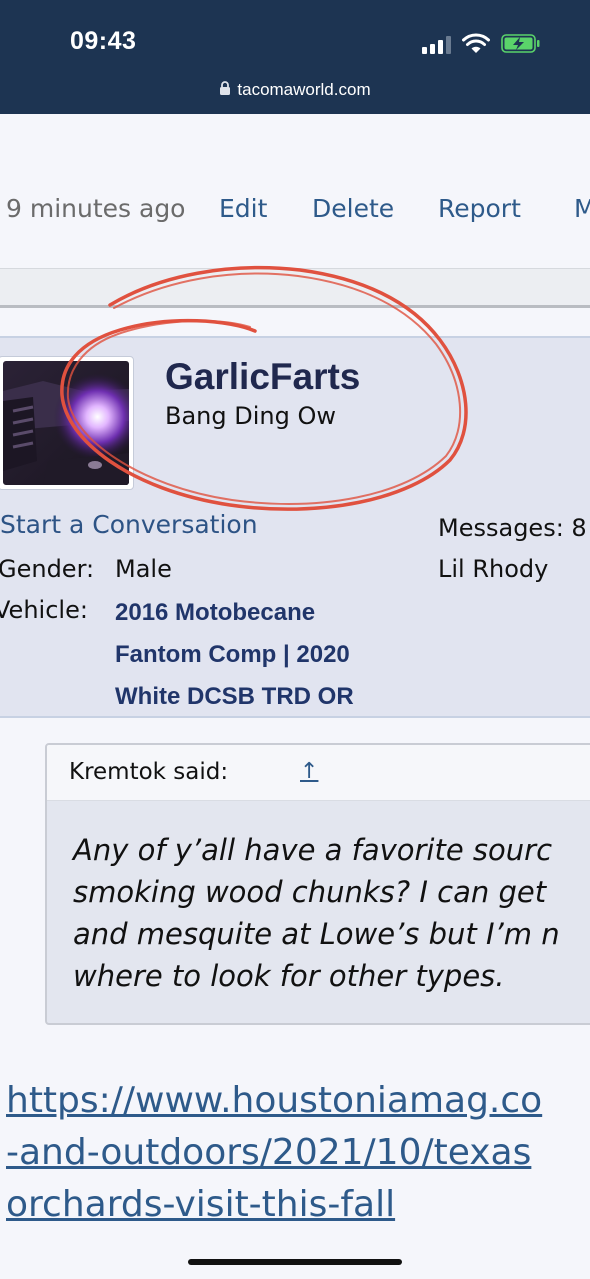  Describe the element at coordinates (501, 528) in the screenshot. I see `messages-label: Messages:` at that location.